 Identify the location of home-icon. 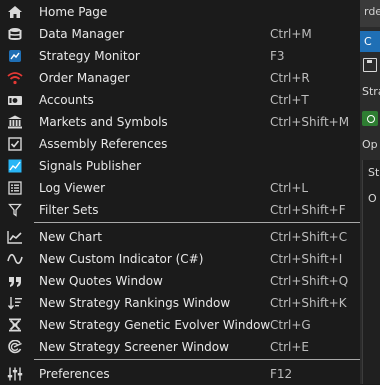
(15, 12).